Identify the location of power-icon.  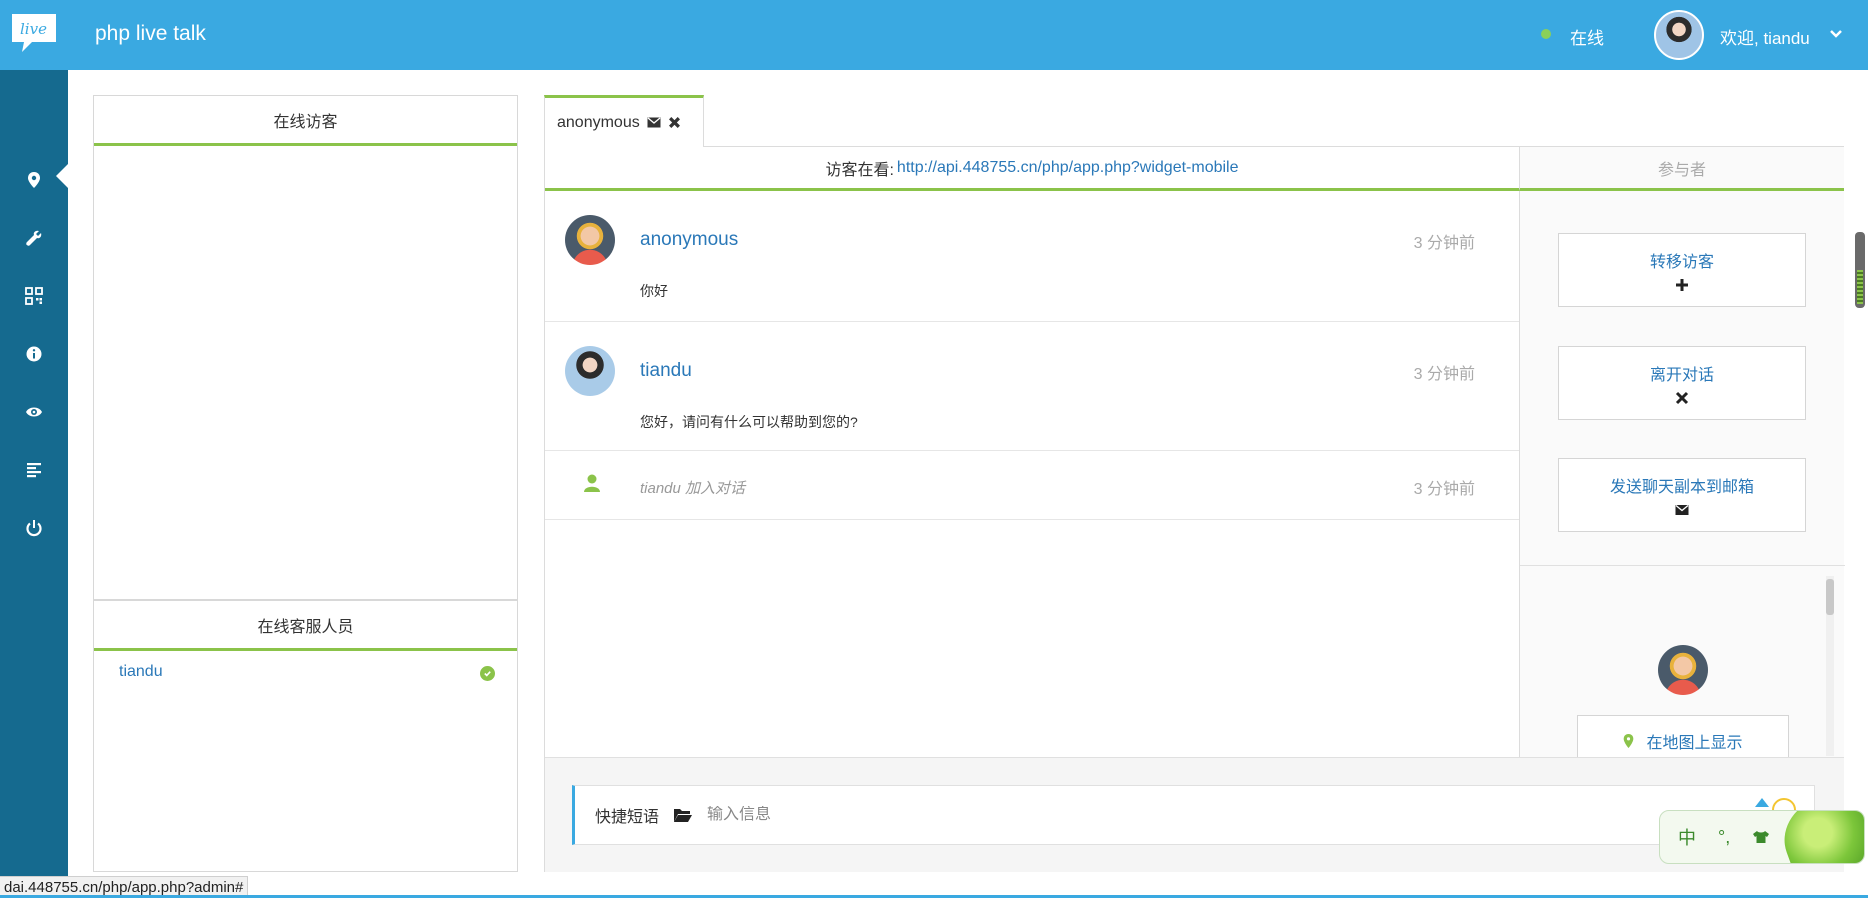
(34, 528).